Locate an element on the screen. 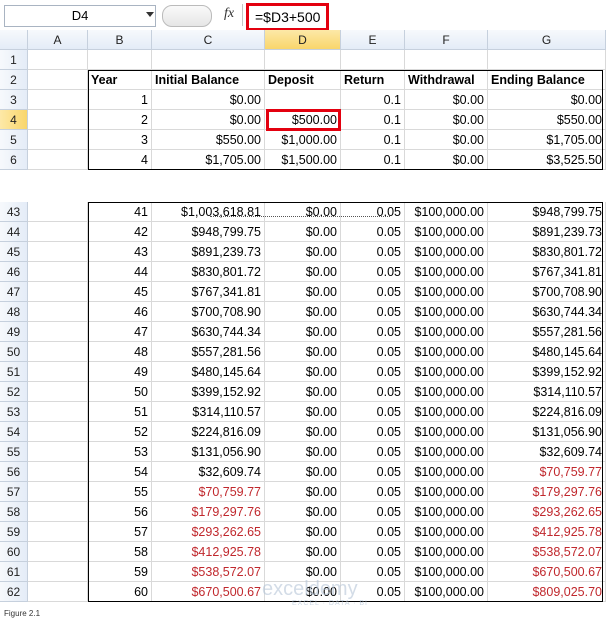 The width and height of the screenshot is (606, 622). cell-e57: 0.05 is located at coordinates (373, 492).